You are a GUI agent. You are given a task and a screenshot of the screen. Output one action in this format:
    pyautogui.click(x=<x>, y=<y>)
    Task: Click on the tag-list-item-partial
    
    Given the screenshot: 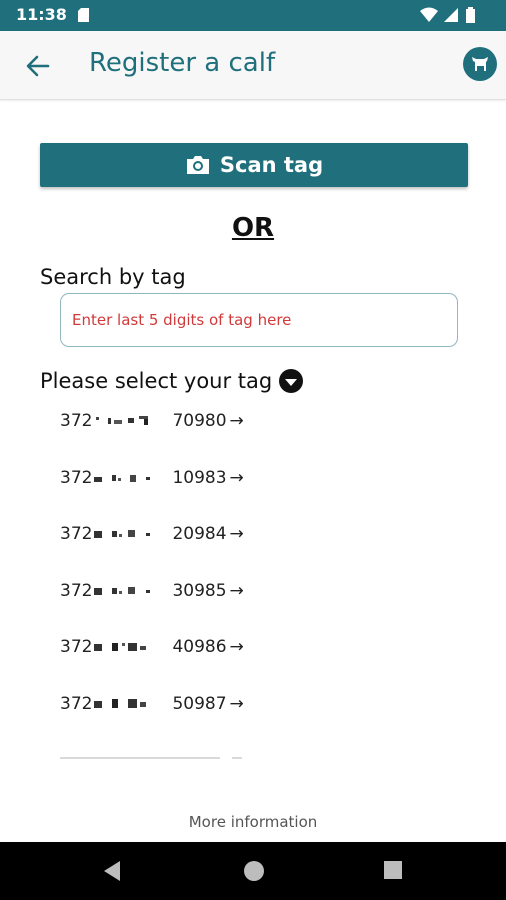 What is the action you would take?
    pyautogui.click(x=210, y=752)
    